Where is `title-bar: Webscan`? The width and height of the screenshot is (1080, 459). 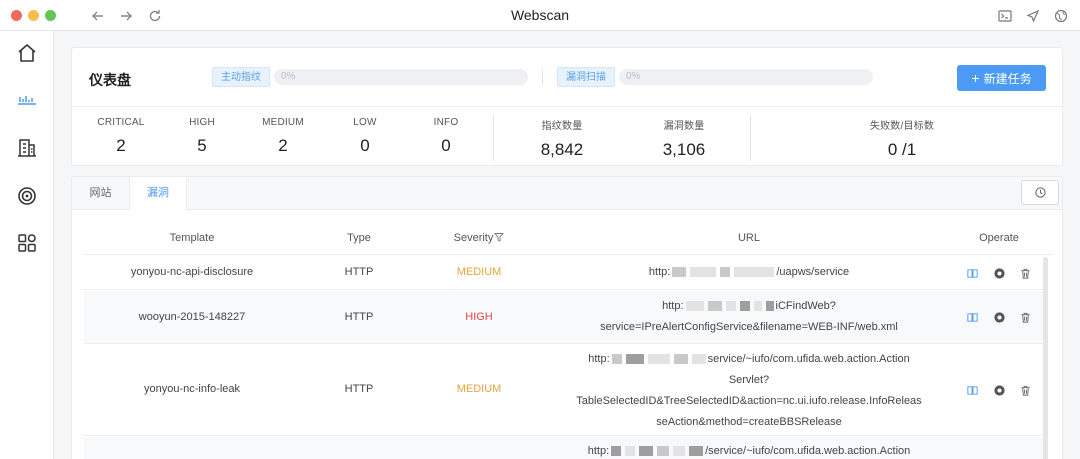 title-bar: Webscan is located at coordinates (540, 15).